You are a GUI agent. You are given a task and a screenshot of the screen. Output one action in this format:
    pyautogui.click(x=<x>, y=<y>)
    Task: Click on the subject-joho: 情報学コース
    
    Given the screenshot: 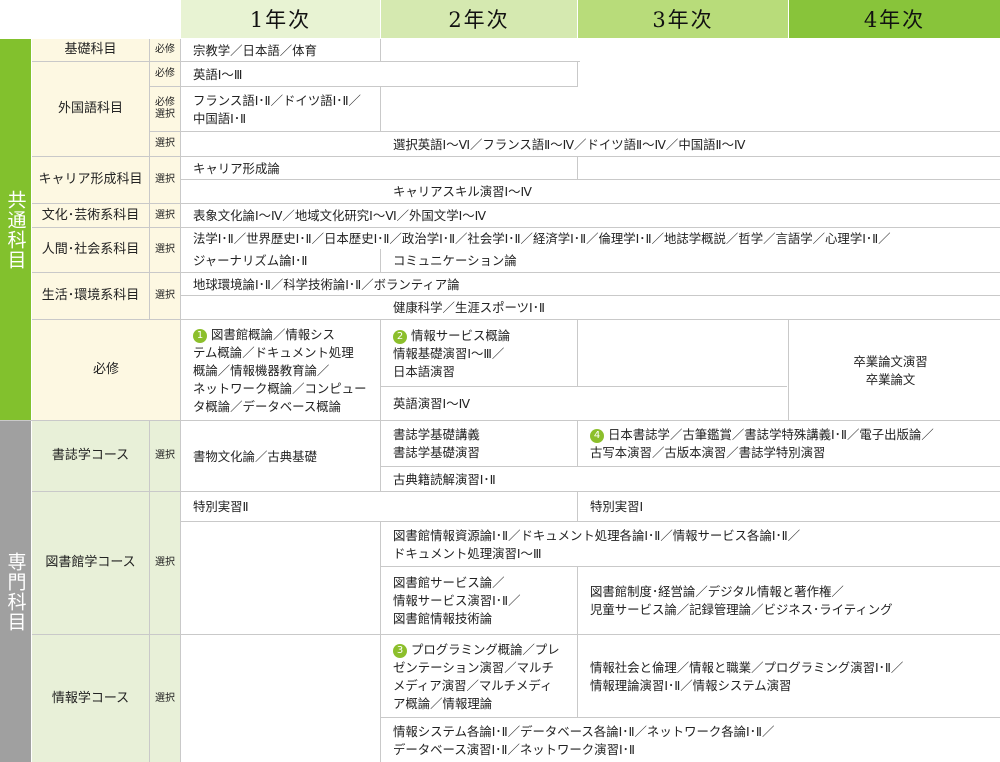 What is the action you would take?
    pyautogui.click(x=90, y=698)
    